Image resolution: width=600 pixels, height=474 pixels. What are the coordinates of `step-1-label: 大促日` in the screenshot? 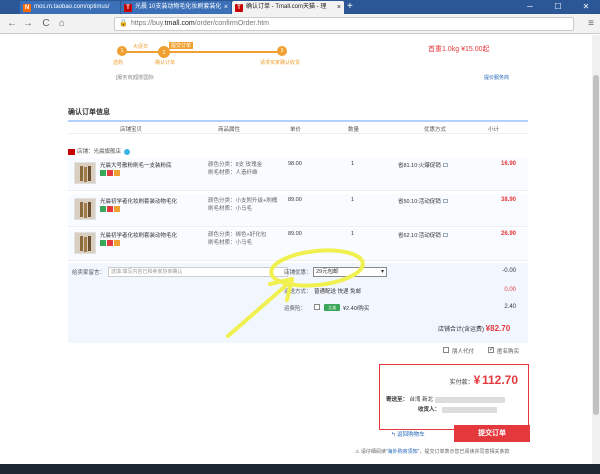 It's located at (141, 47).